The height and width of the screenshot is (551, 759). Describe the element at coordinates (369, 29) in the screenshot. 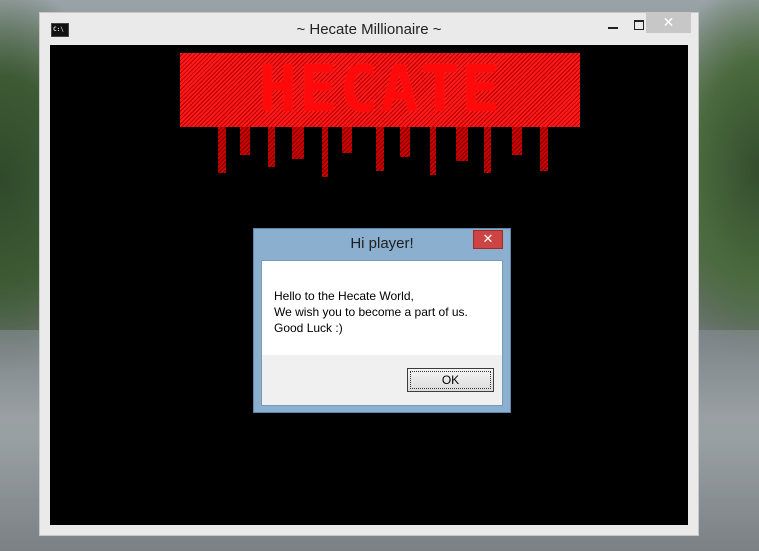

I see `title-bar: C:\ ~ Hecate Millionaire ~ ✕` at that location.